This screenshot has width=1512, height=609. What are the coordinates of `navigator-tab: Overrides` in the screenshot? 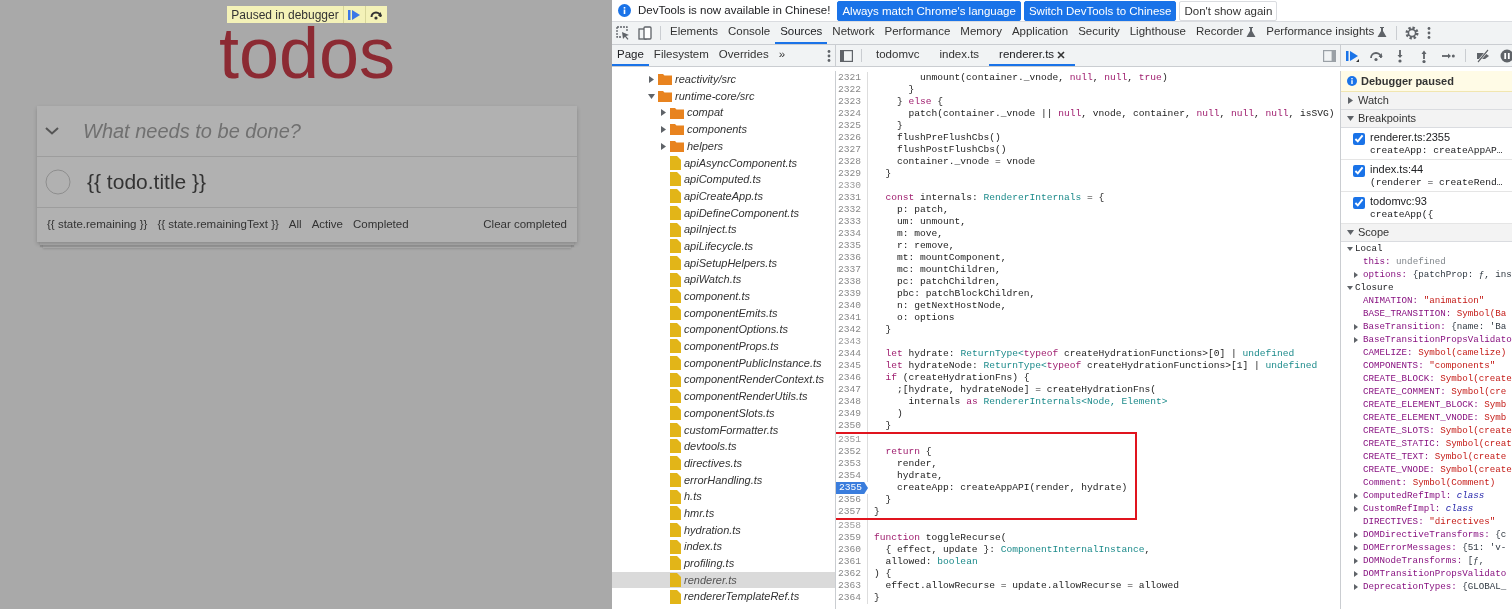 It's located at (743, 55).